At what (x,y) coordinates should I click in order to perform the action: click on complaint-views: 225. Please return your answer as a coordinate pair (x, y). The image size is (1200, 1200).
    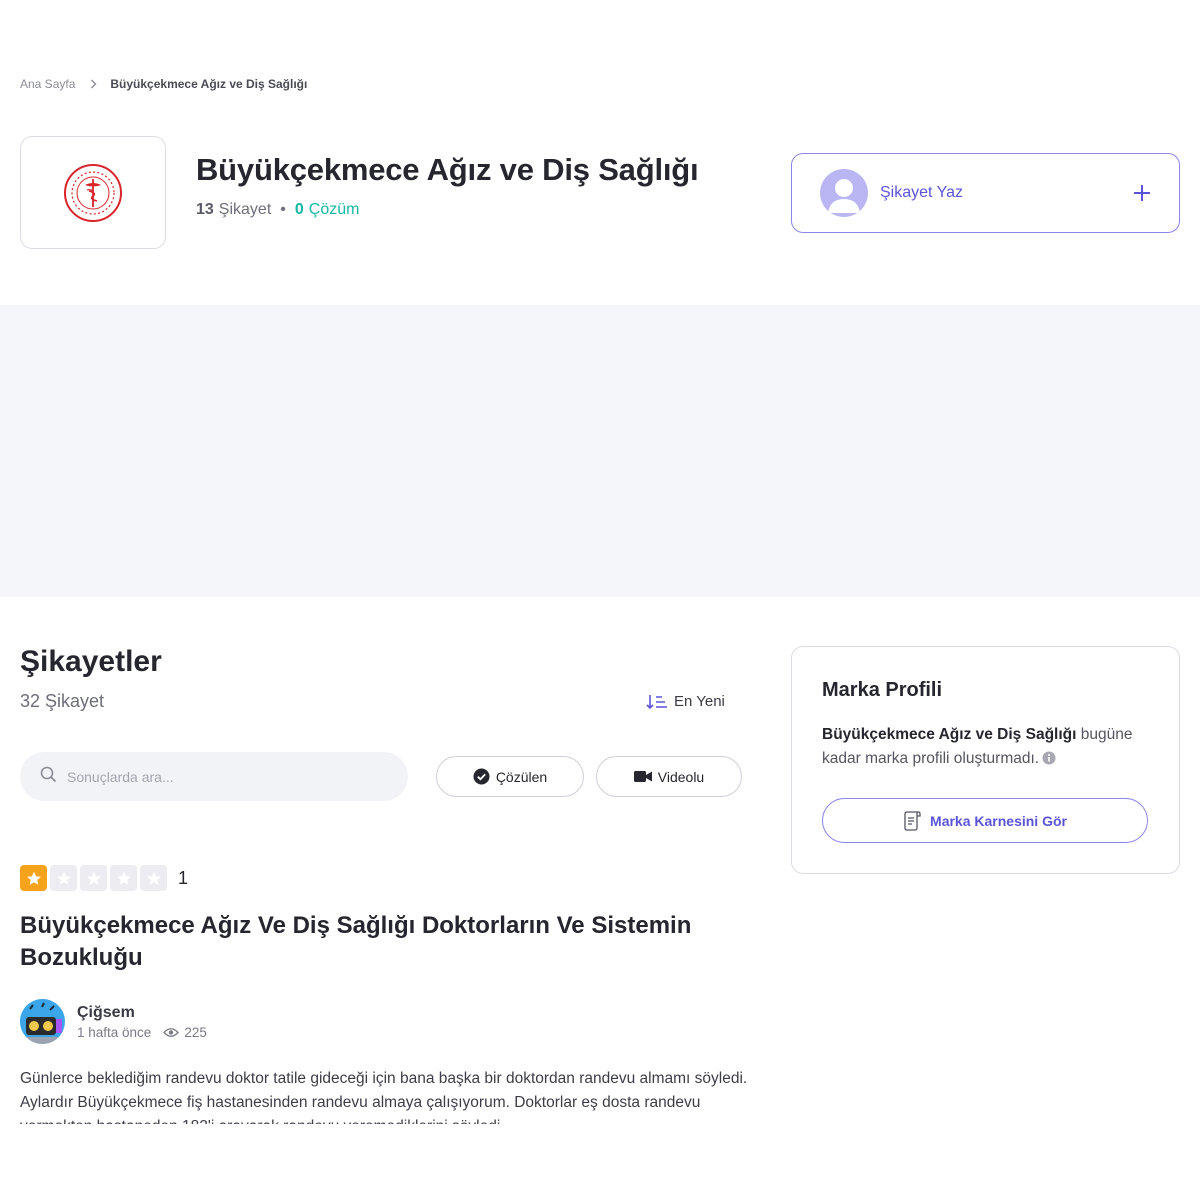
    Looking at the image, I should click on (185, 1032).